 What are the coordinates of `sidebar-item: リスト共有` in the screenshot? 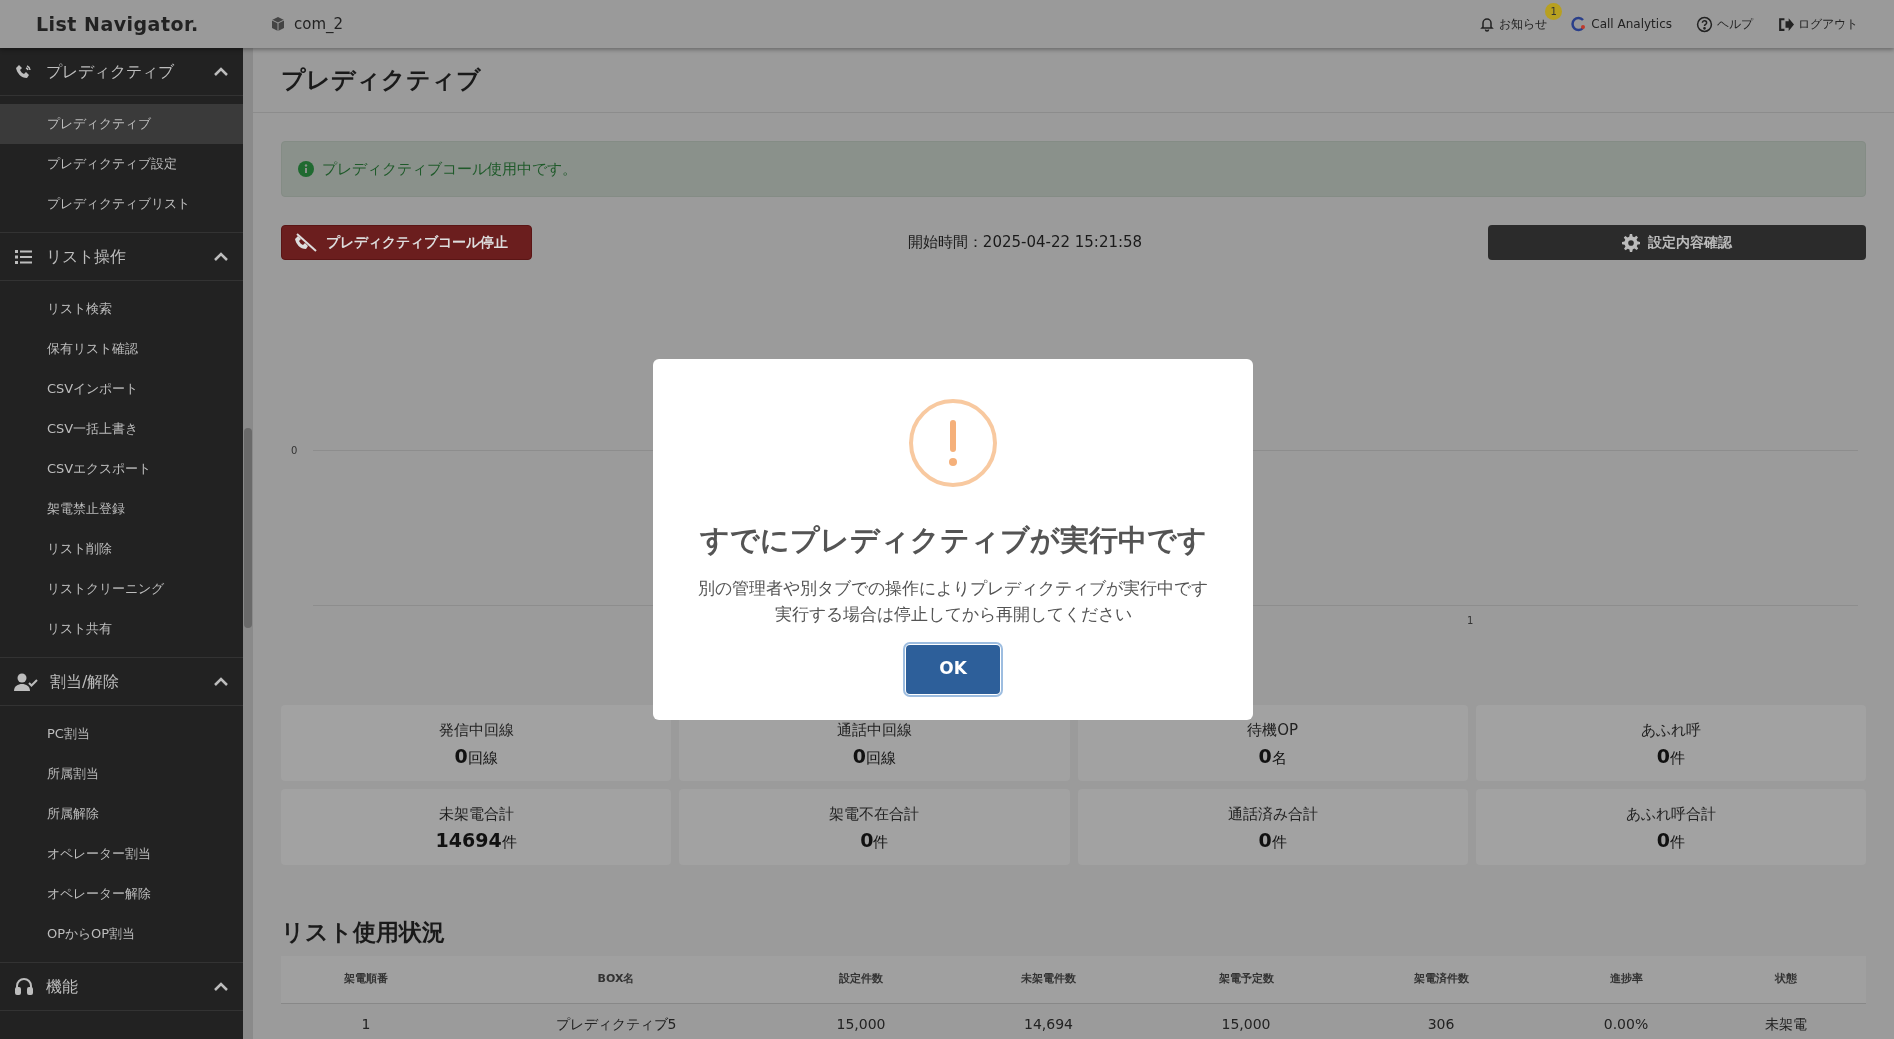 It's located at (121, 629).